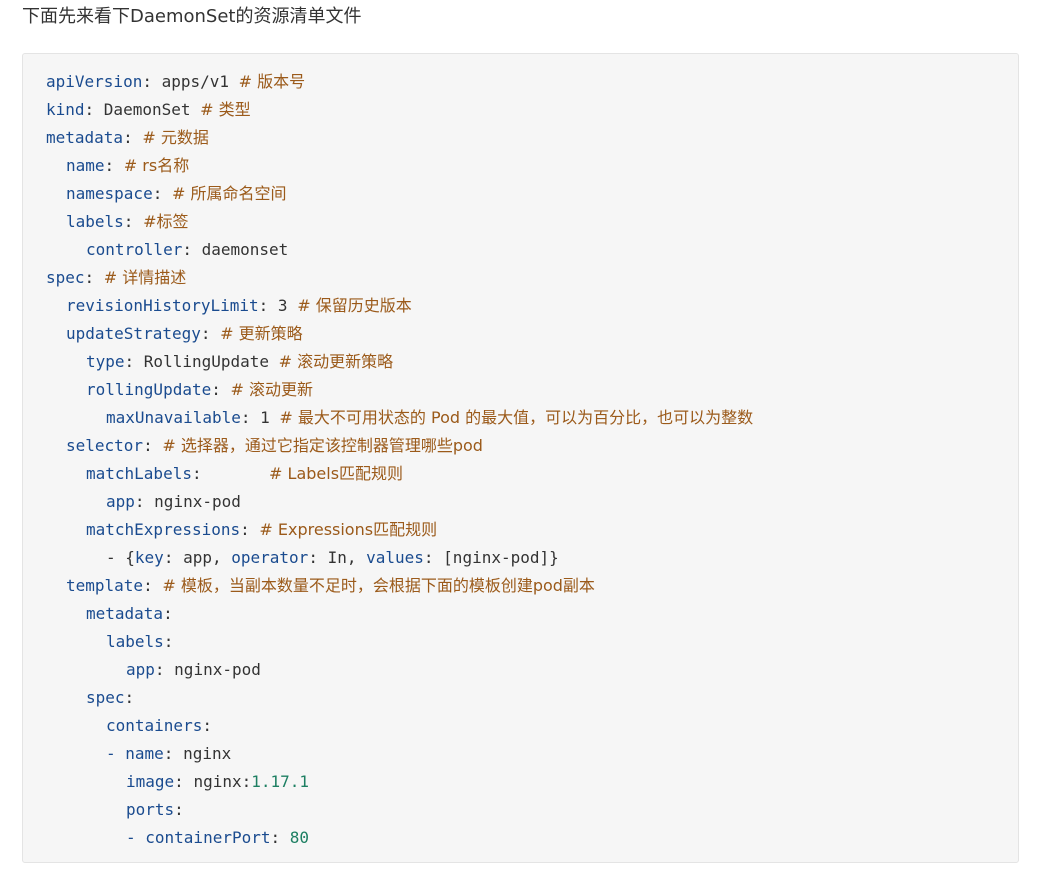 Image resolution: width=1051 pixels, height=880 pixels. What do you see at coordinates (139, 473) in the screenshot?
I see `yaml-key: matchLabels` at bounding box center [139, 473].